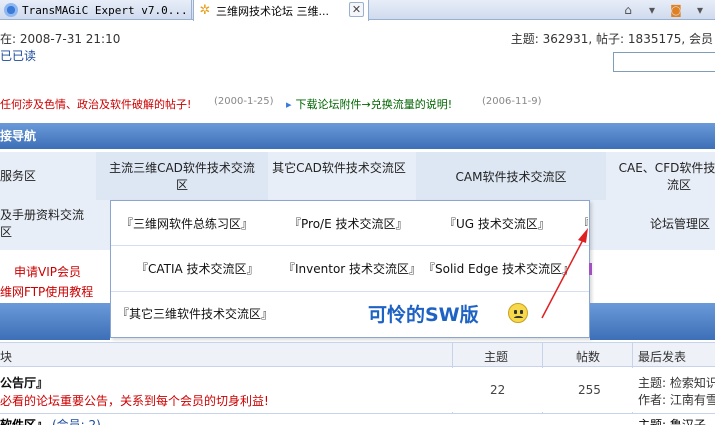 This screenshot has height=425, width=715. I want to click on home-icon: ⌂, so click(628, 10).